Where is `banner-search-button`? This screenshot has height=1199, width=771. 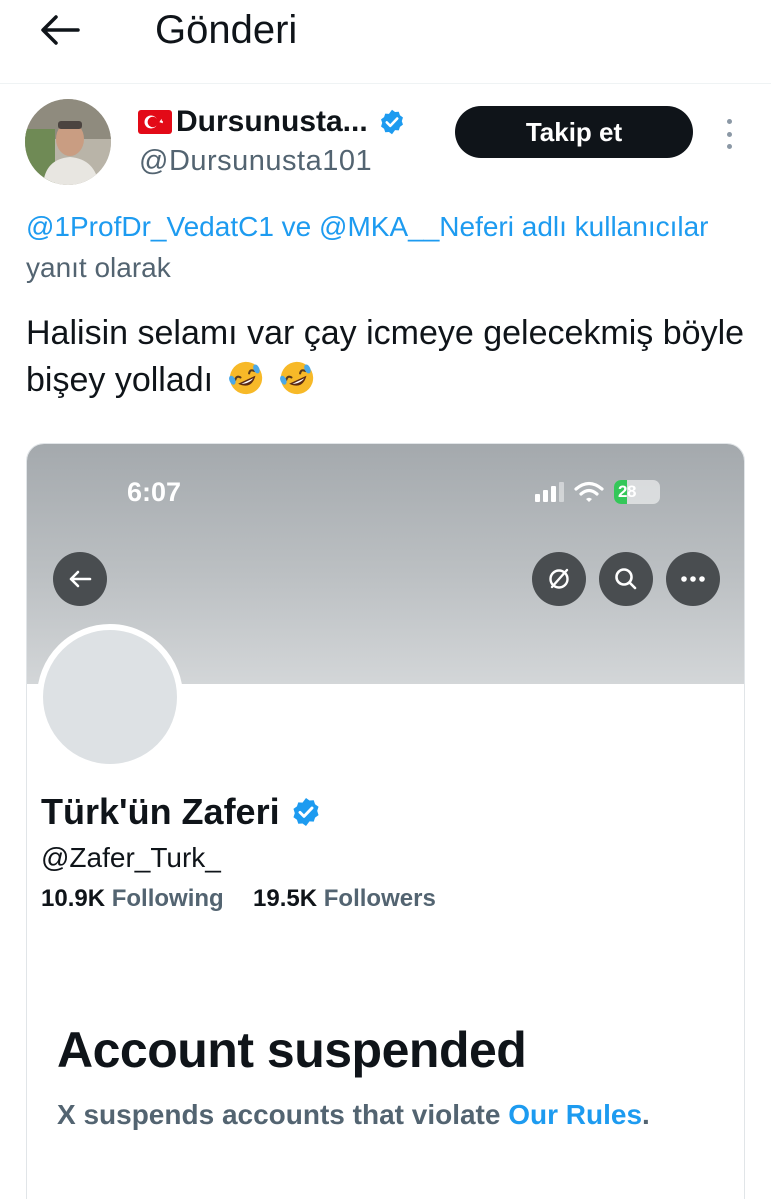
banner-search-button is located at coordinates (626, 579).